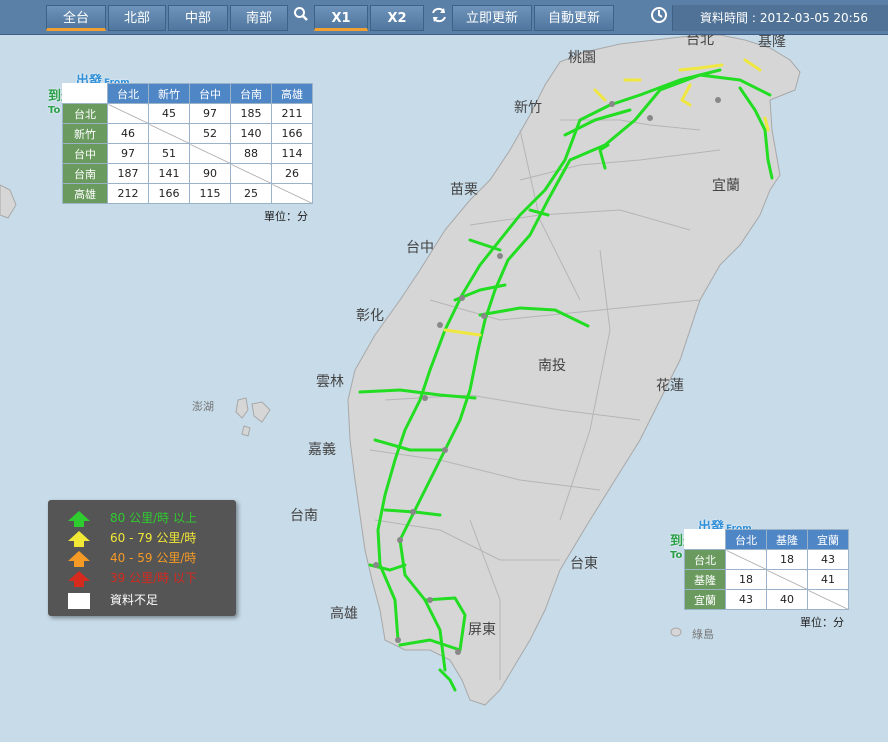 The image size is (888, 742). I want to click on matrix-cell: 187, so click(128, 173).